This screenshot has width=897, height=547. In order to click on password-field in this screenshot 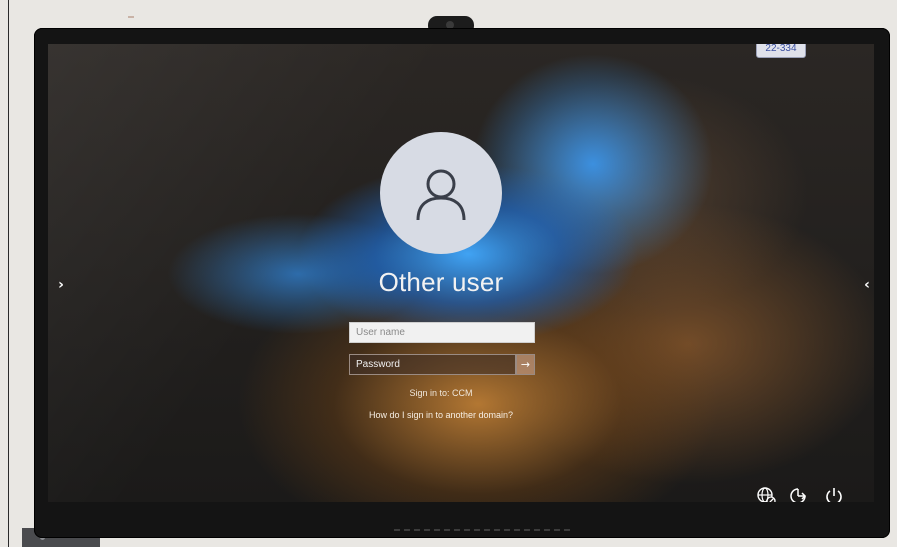, I will do `click(432, 364)`.